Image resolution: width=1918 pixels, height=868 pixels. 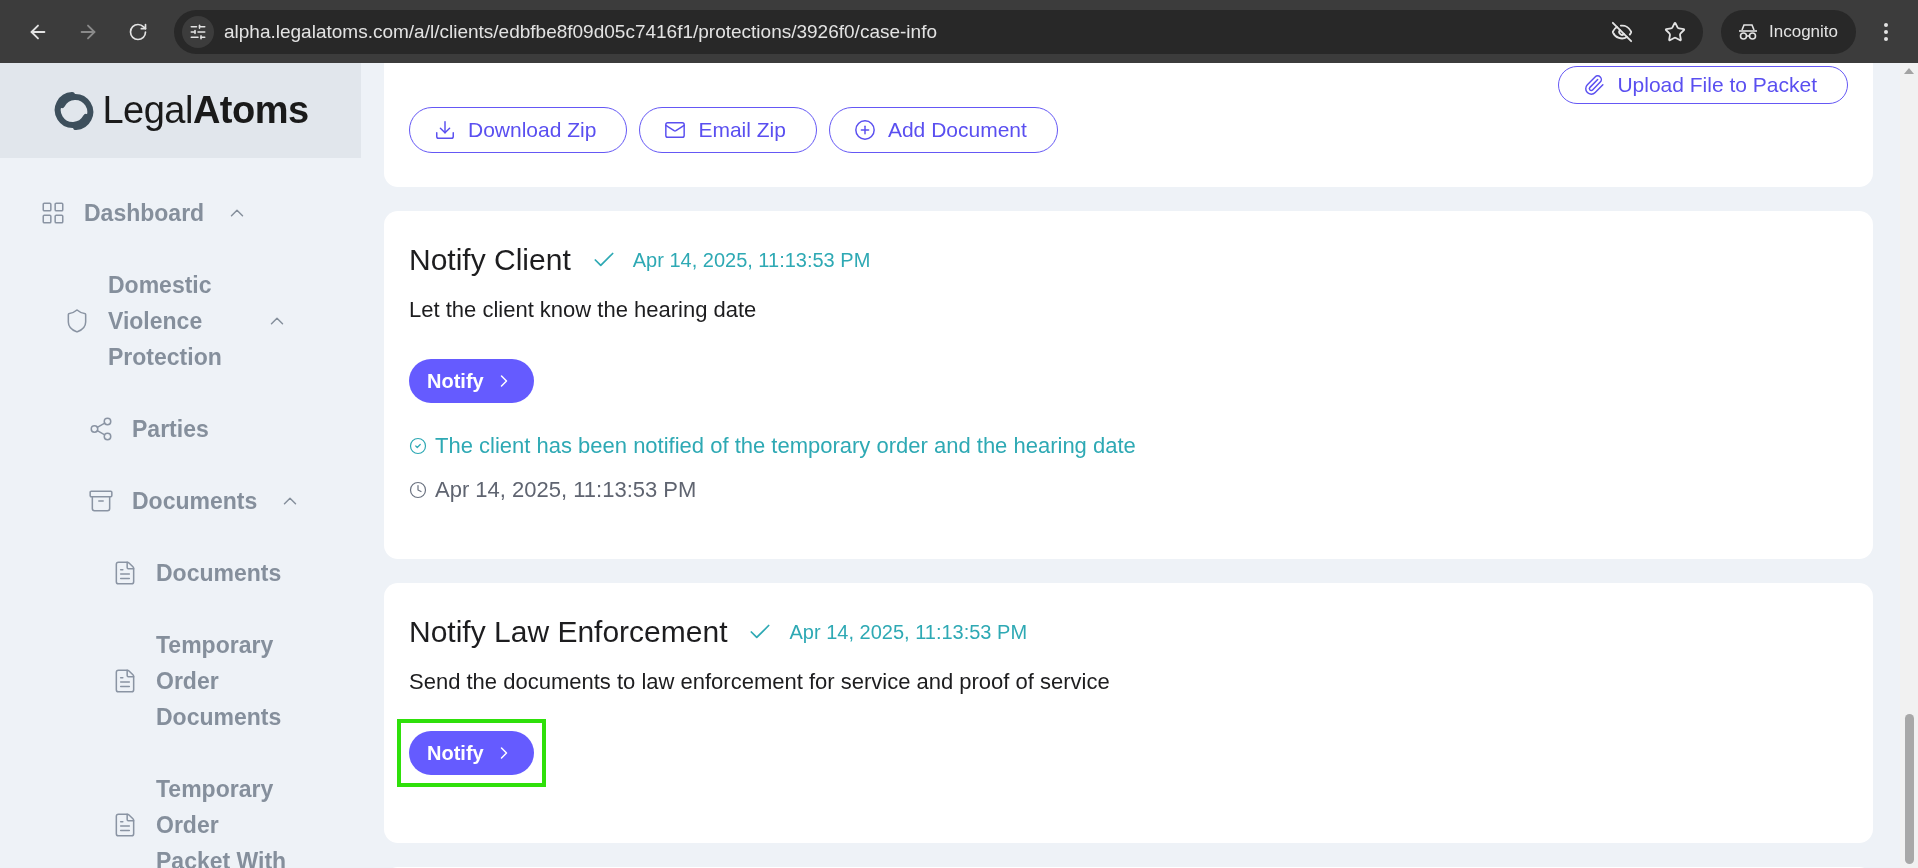 I want to click on share-icon, so click(x=101, y=429).